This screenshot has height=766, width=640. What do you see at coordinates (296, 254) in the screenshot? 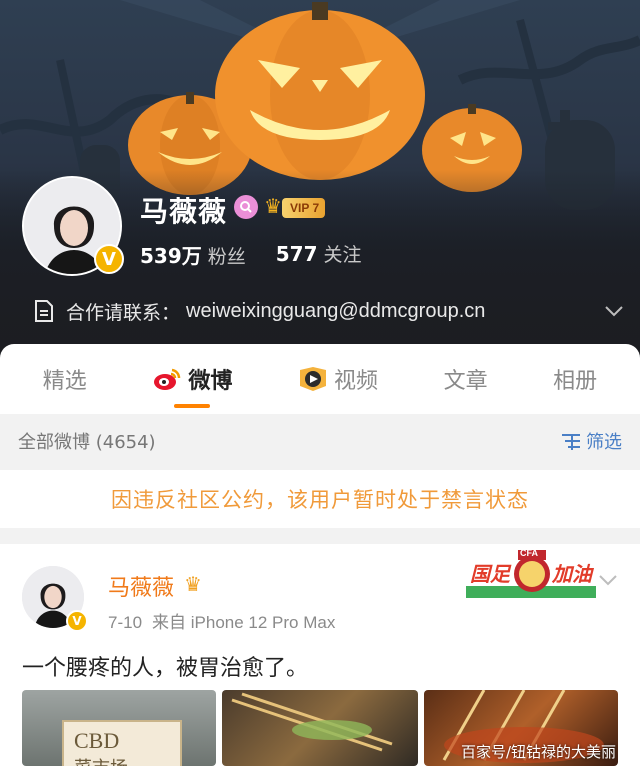
I see `following-count: 577` at bounding box center [296, 254].